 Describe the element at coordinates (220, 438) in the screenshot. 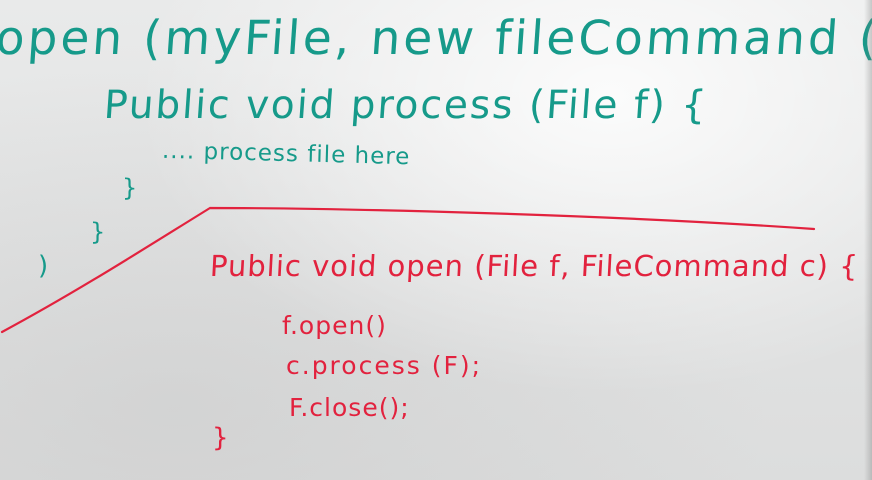

I see `red-closing-brace: }` at that location.